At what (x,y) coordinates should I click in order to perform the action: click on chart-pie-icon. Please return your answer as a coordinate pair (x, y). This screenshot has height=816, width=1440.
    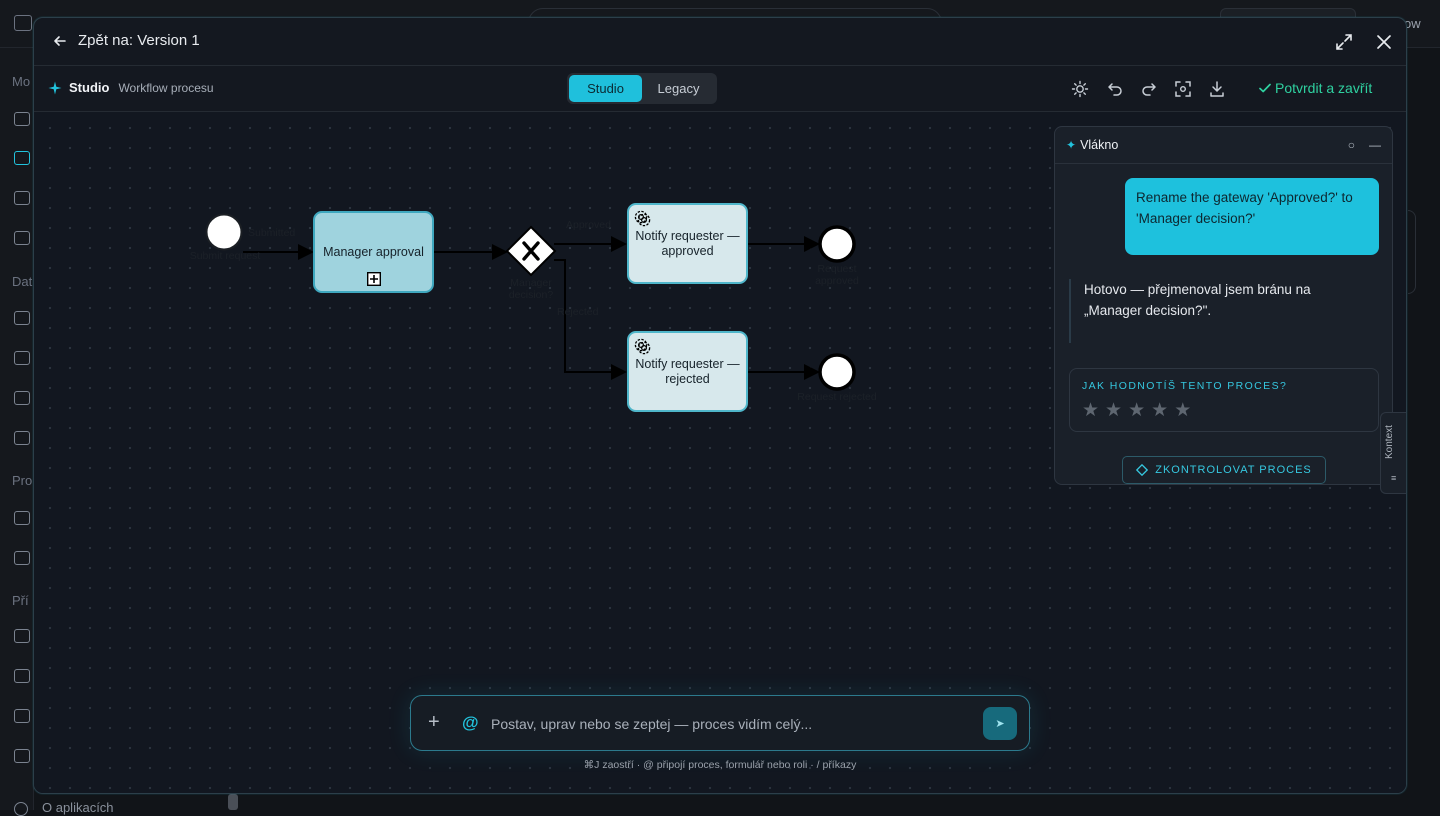
    Looking at the image, I should click on (22, 238).